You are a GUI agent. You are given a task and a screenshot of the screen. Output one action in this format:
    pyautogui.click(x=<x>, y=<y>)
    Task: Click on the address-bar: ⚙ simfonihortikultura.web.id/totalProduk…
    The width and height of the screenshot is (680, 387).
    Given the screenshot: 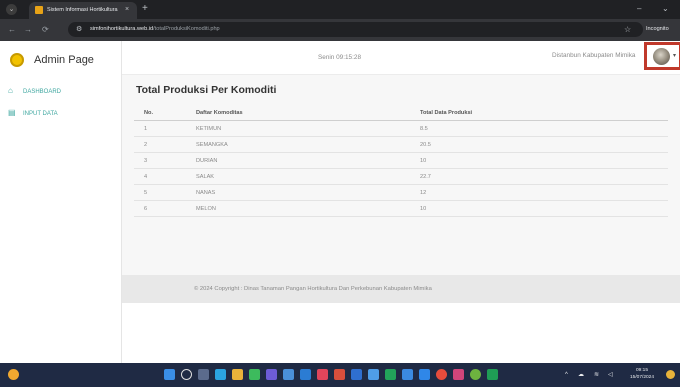 What is the action you would take?
    pyautogui.click(x=355, y=29)
    